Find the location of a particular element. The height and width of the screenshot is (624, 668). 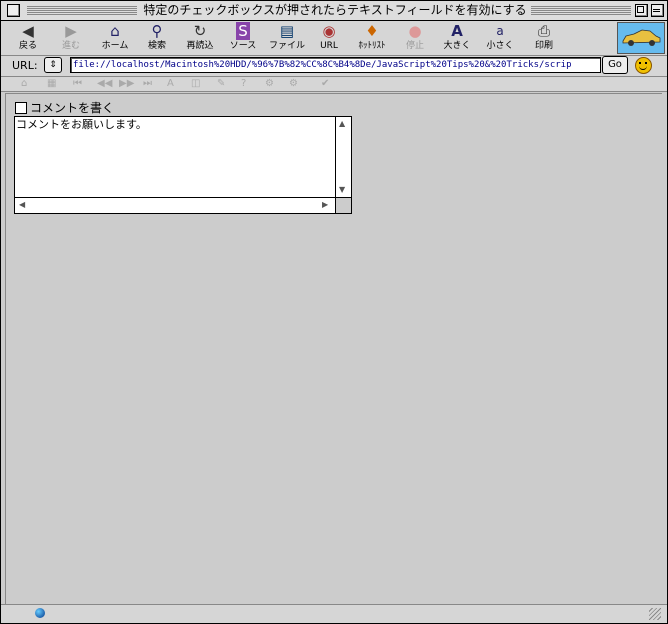

resize-grip is located at coordinates (655, 614).